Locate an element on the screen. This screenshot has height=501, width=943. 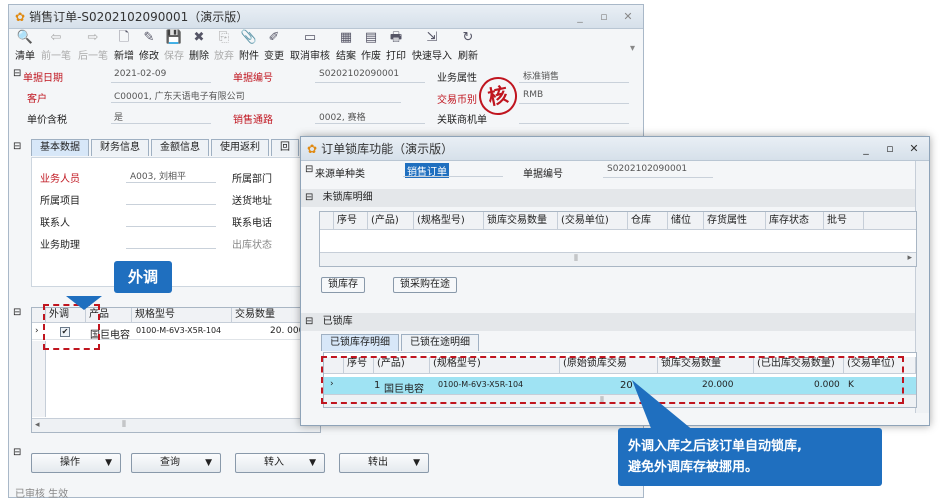
doc-no-value: S0202102090001 is located at coordinates (359, 74).